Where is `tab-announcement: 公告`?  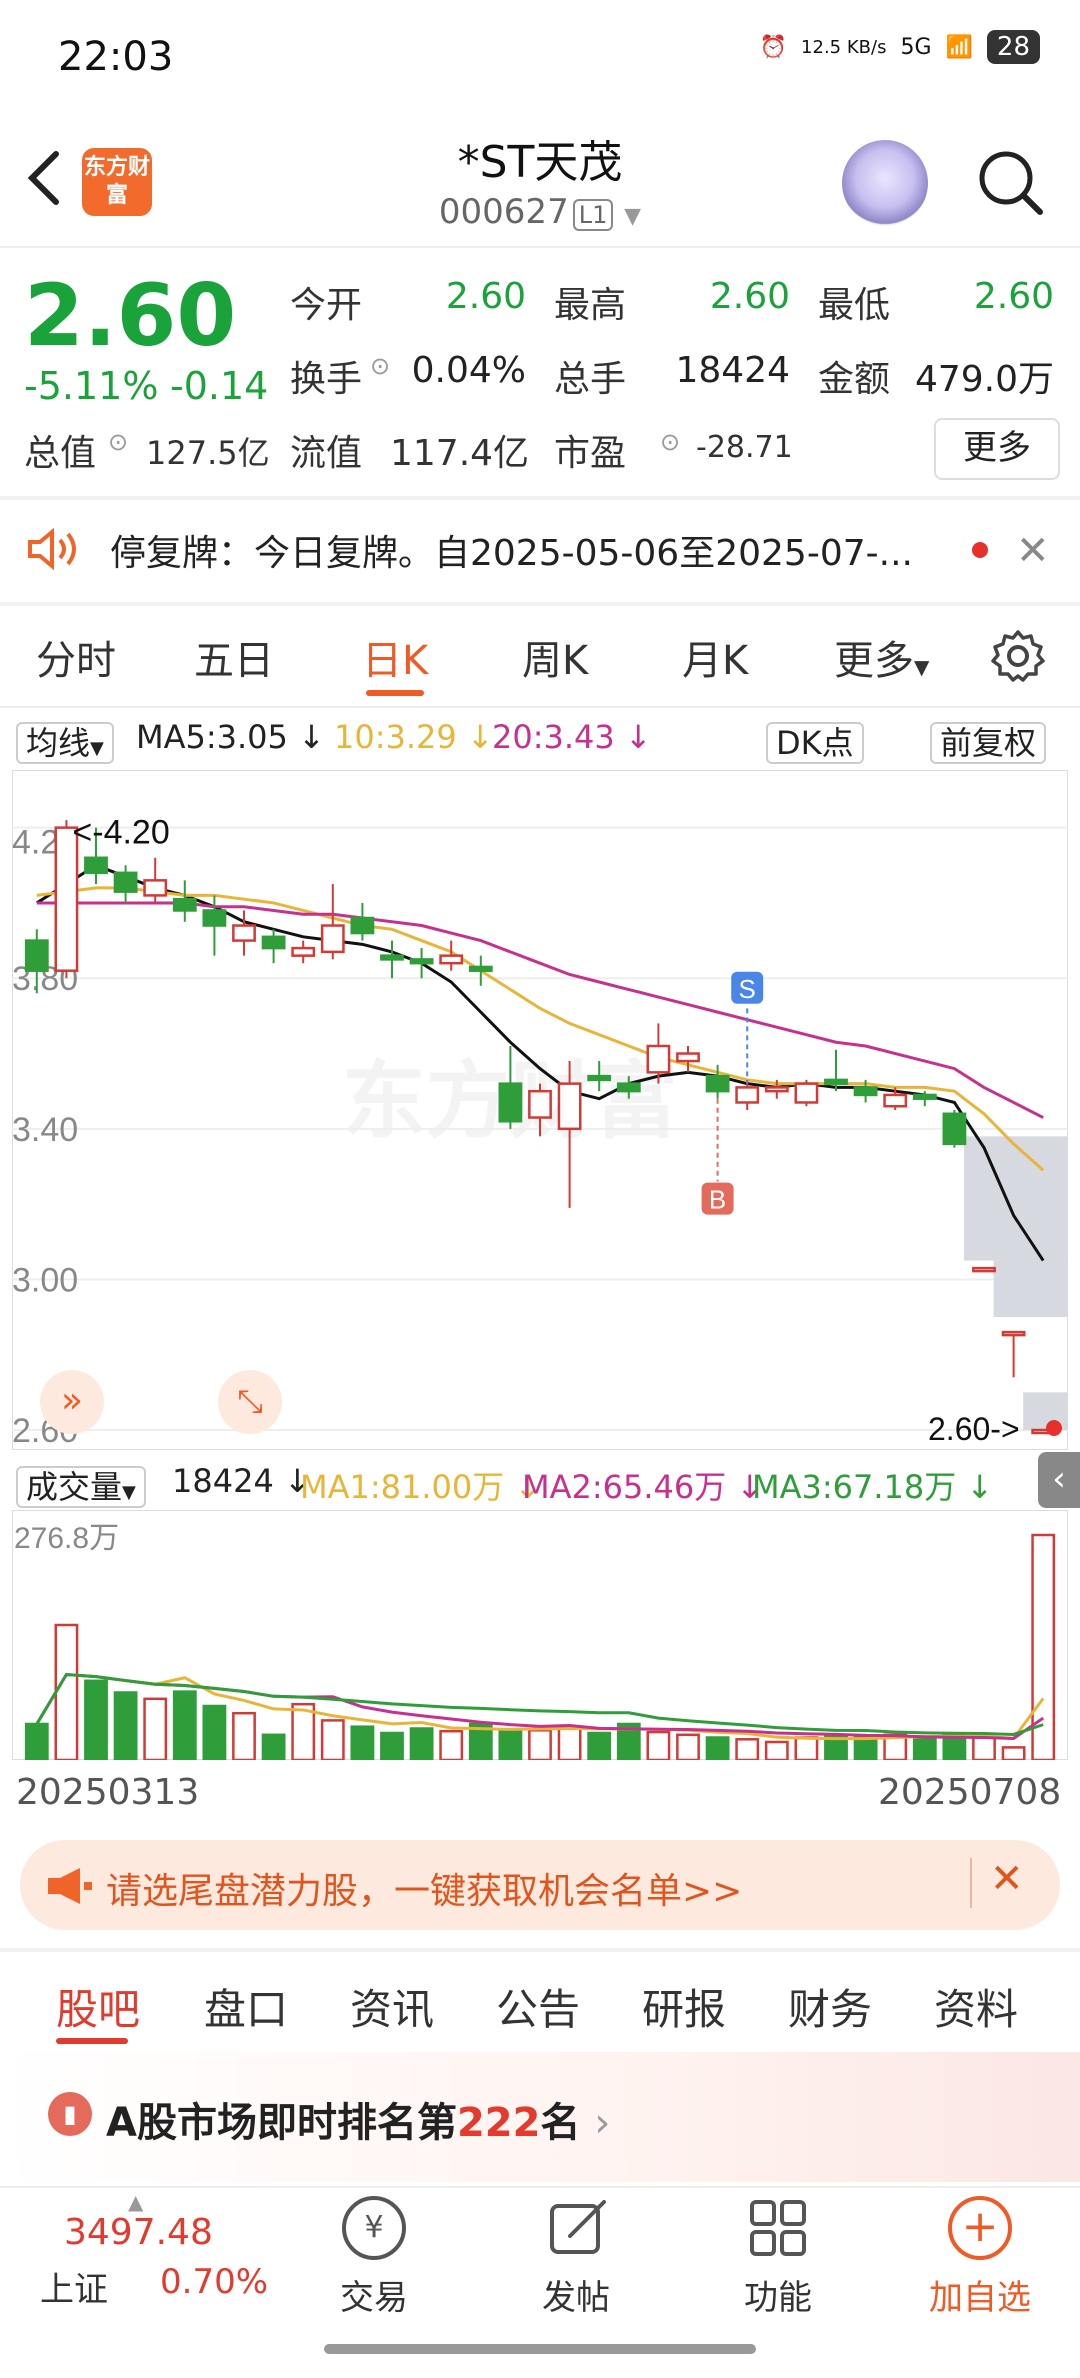
tab-announcement: 公告 is located at coordinates (538, 2006).